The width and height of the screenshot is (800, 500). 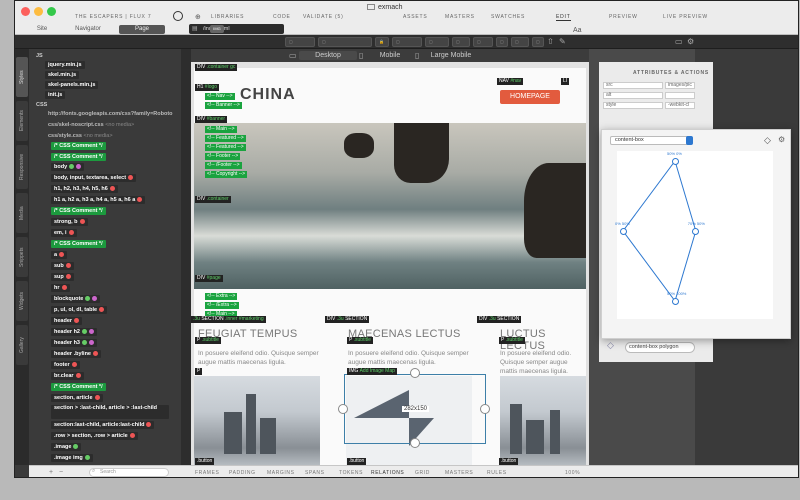 What do you see at coordinates (651, 140) in the screenshot?
I see `box-mode-select: content-box` at bounding box center [651, 140].